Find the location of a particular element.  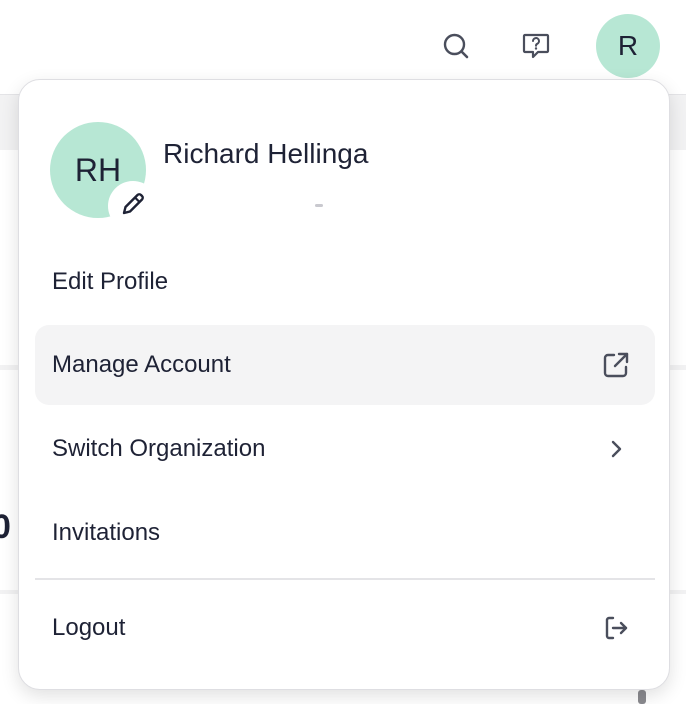

menu-item-label: Edit Profile is located at coordinates (110, 281).